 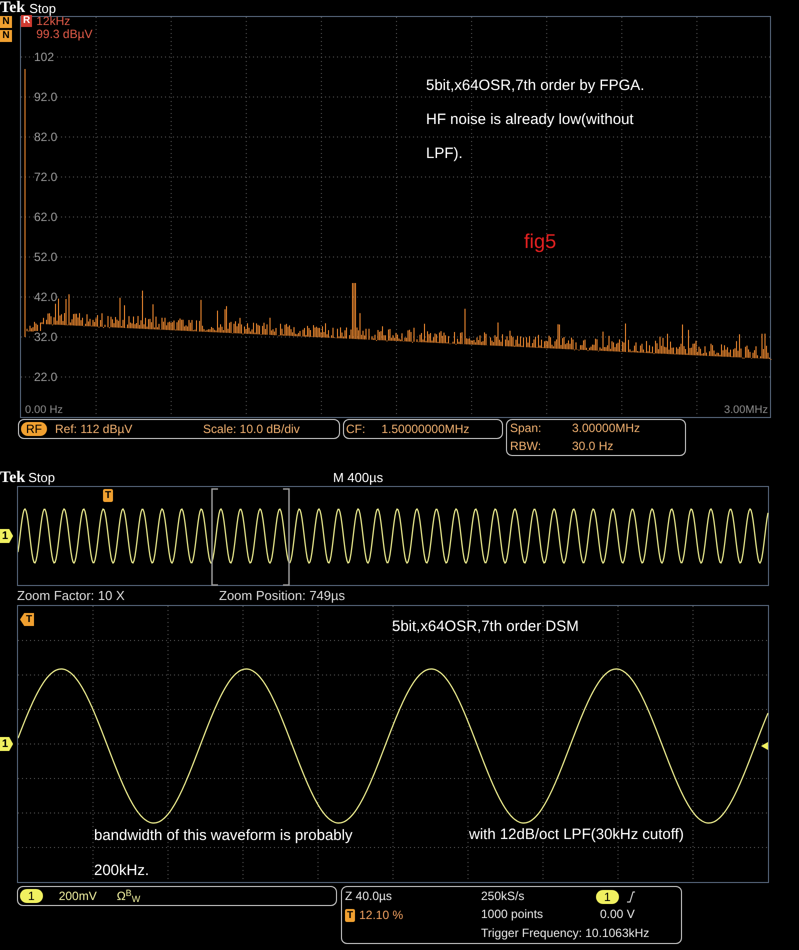 What do you see at coordinates (46, 97) in the screenshot?
I see `y-axis-label: 92.0` at bounding box center [46, 97].